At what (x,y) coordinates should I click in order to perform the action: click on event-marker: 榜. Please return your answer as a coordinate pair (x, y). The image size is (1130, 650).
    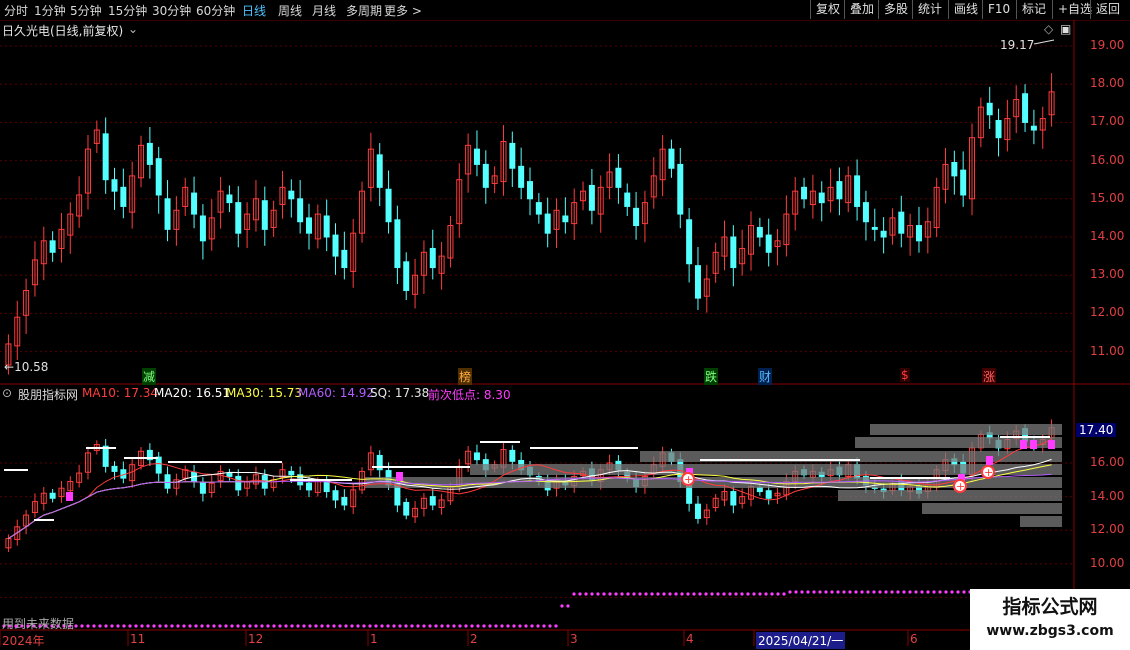
    Looking at the image, I should click on (465, 376).